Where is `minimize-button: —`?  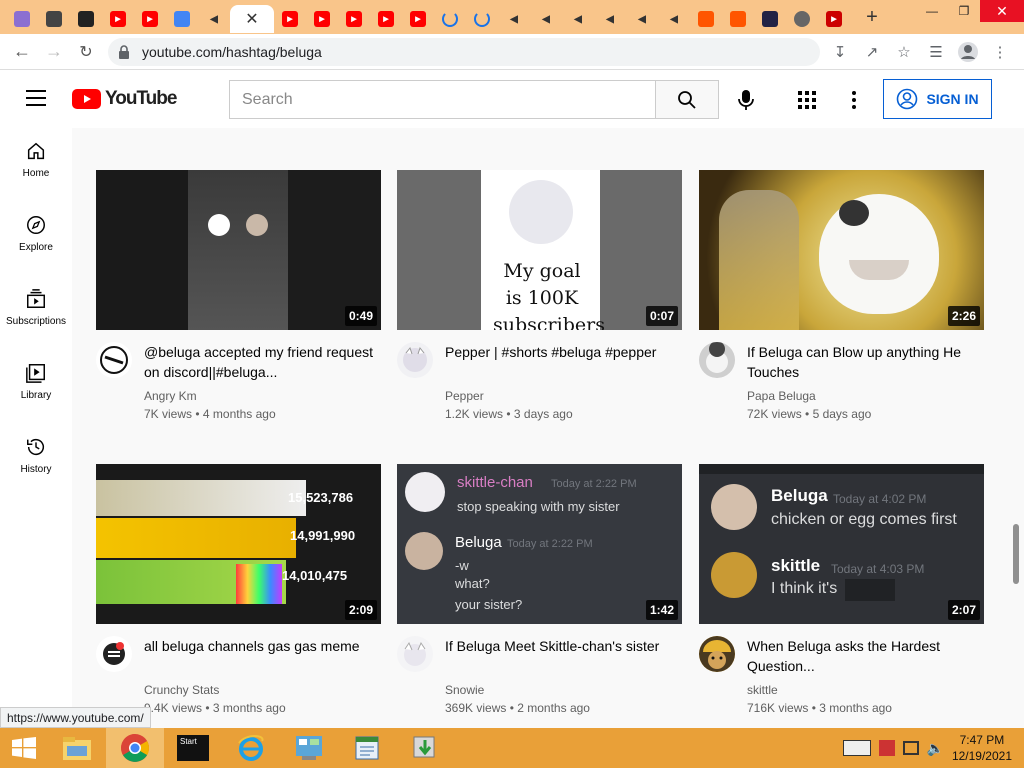 minimize-button: — is located at coordinates (932, 11).